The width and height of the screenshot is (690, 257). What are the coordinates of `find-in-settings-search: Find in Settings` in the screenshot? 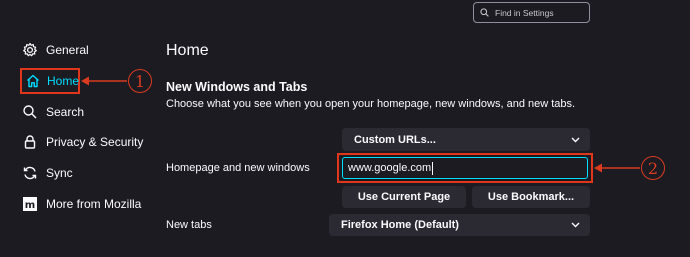 It's located at (531, 12).